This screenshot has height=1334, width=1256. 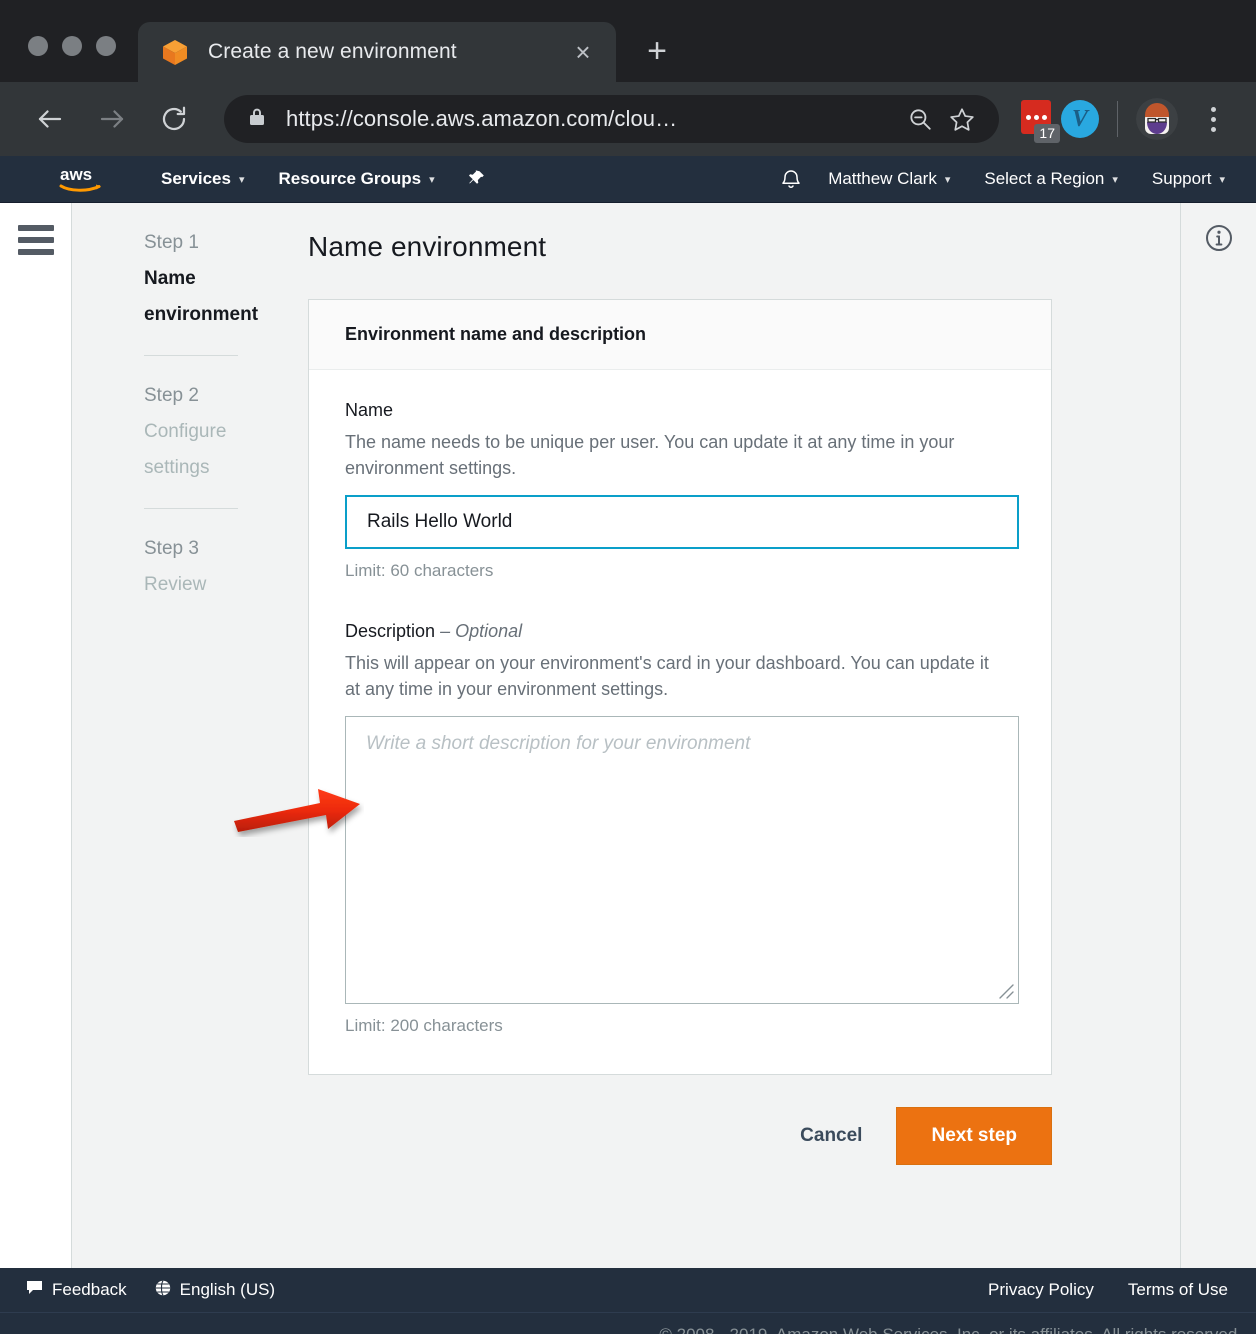 I want to click on step-number: Step 2, so click(x=171, y=395).